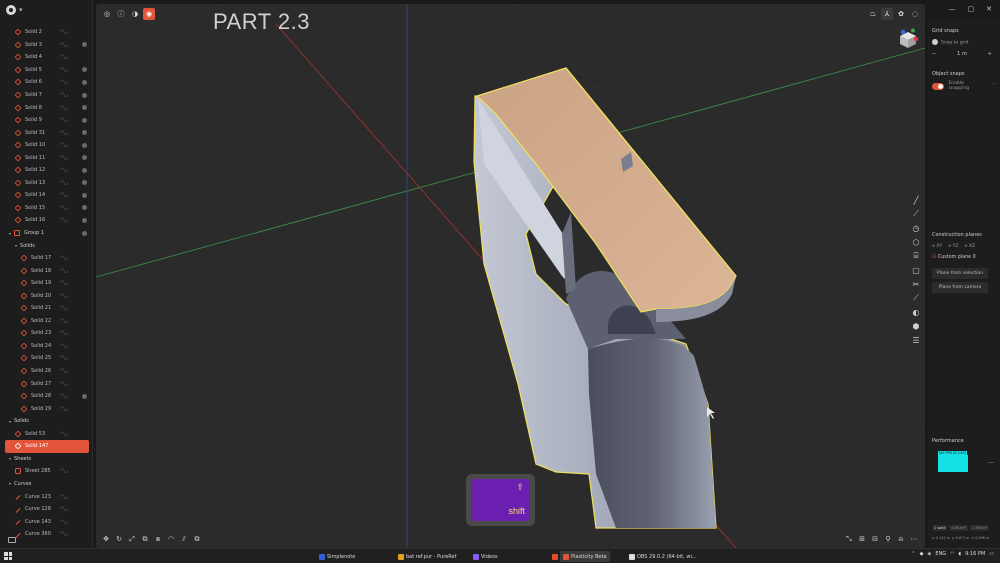  I want to click on folder-icon, so click(12, 540).